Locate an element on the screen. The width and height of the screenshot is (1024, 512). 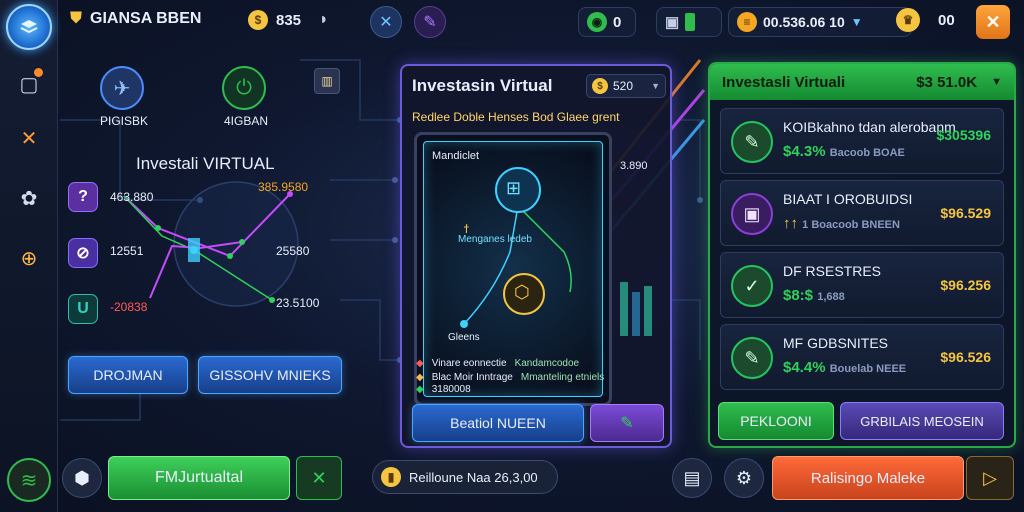
orange-action-button: Ralisingo Maleke is located at coordinates (868, 478).